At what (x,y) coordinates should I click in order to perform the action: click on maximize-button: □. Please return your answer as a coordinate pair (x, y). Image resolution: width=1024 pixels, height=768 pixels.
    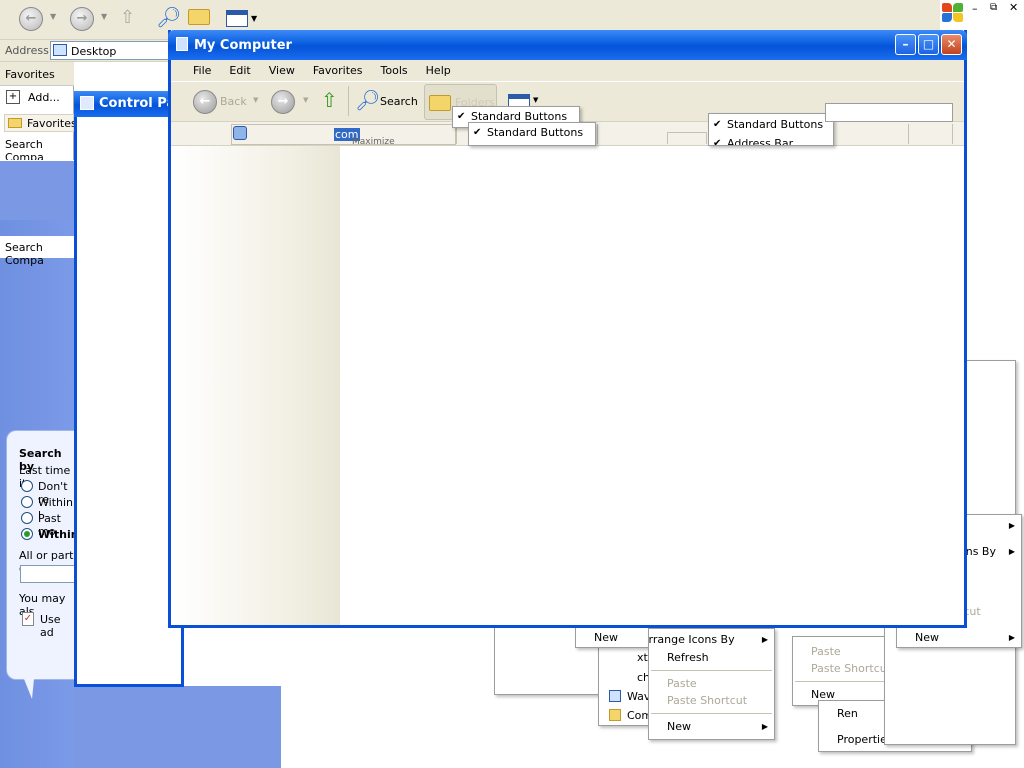
    Looking at the image, I should click on (928, 44).